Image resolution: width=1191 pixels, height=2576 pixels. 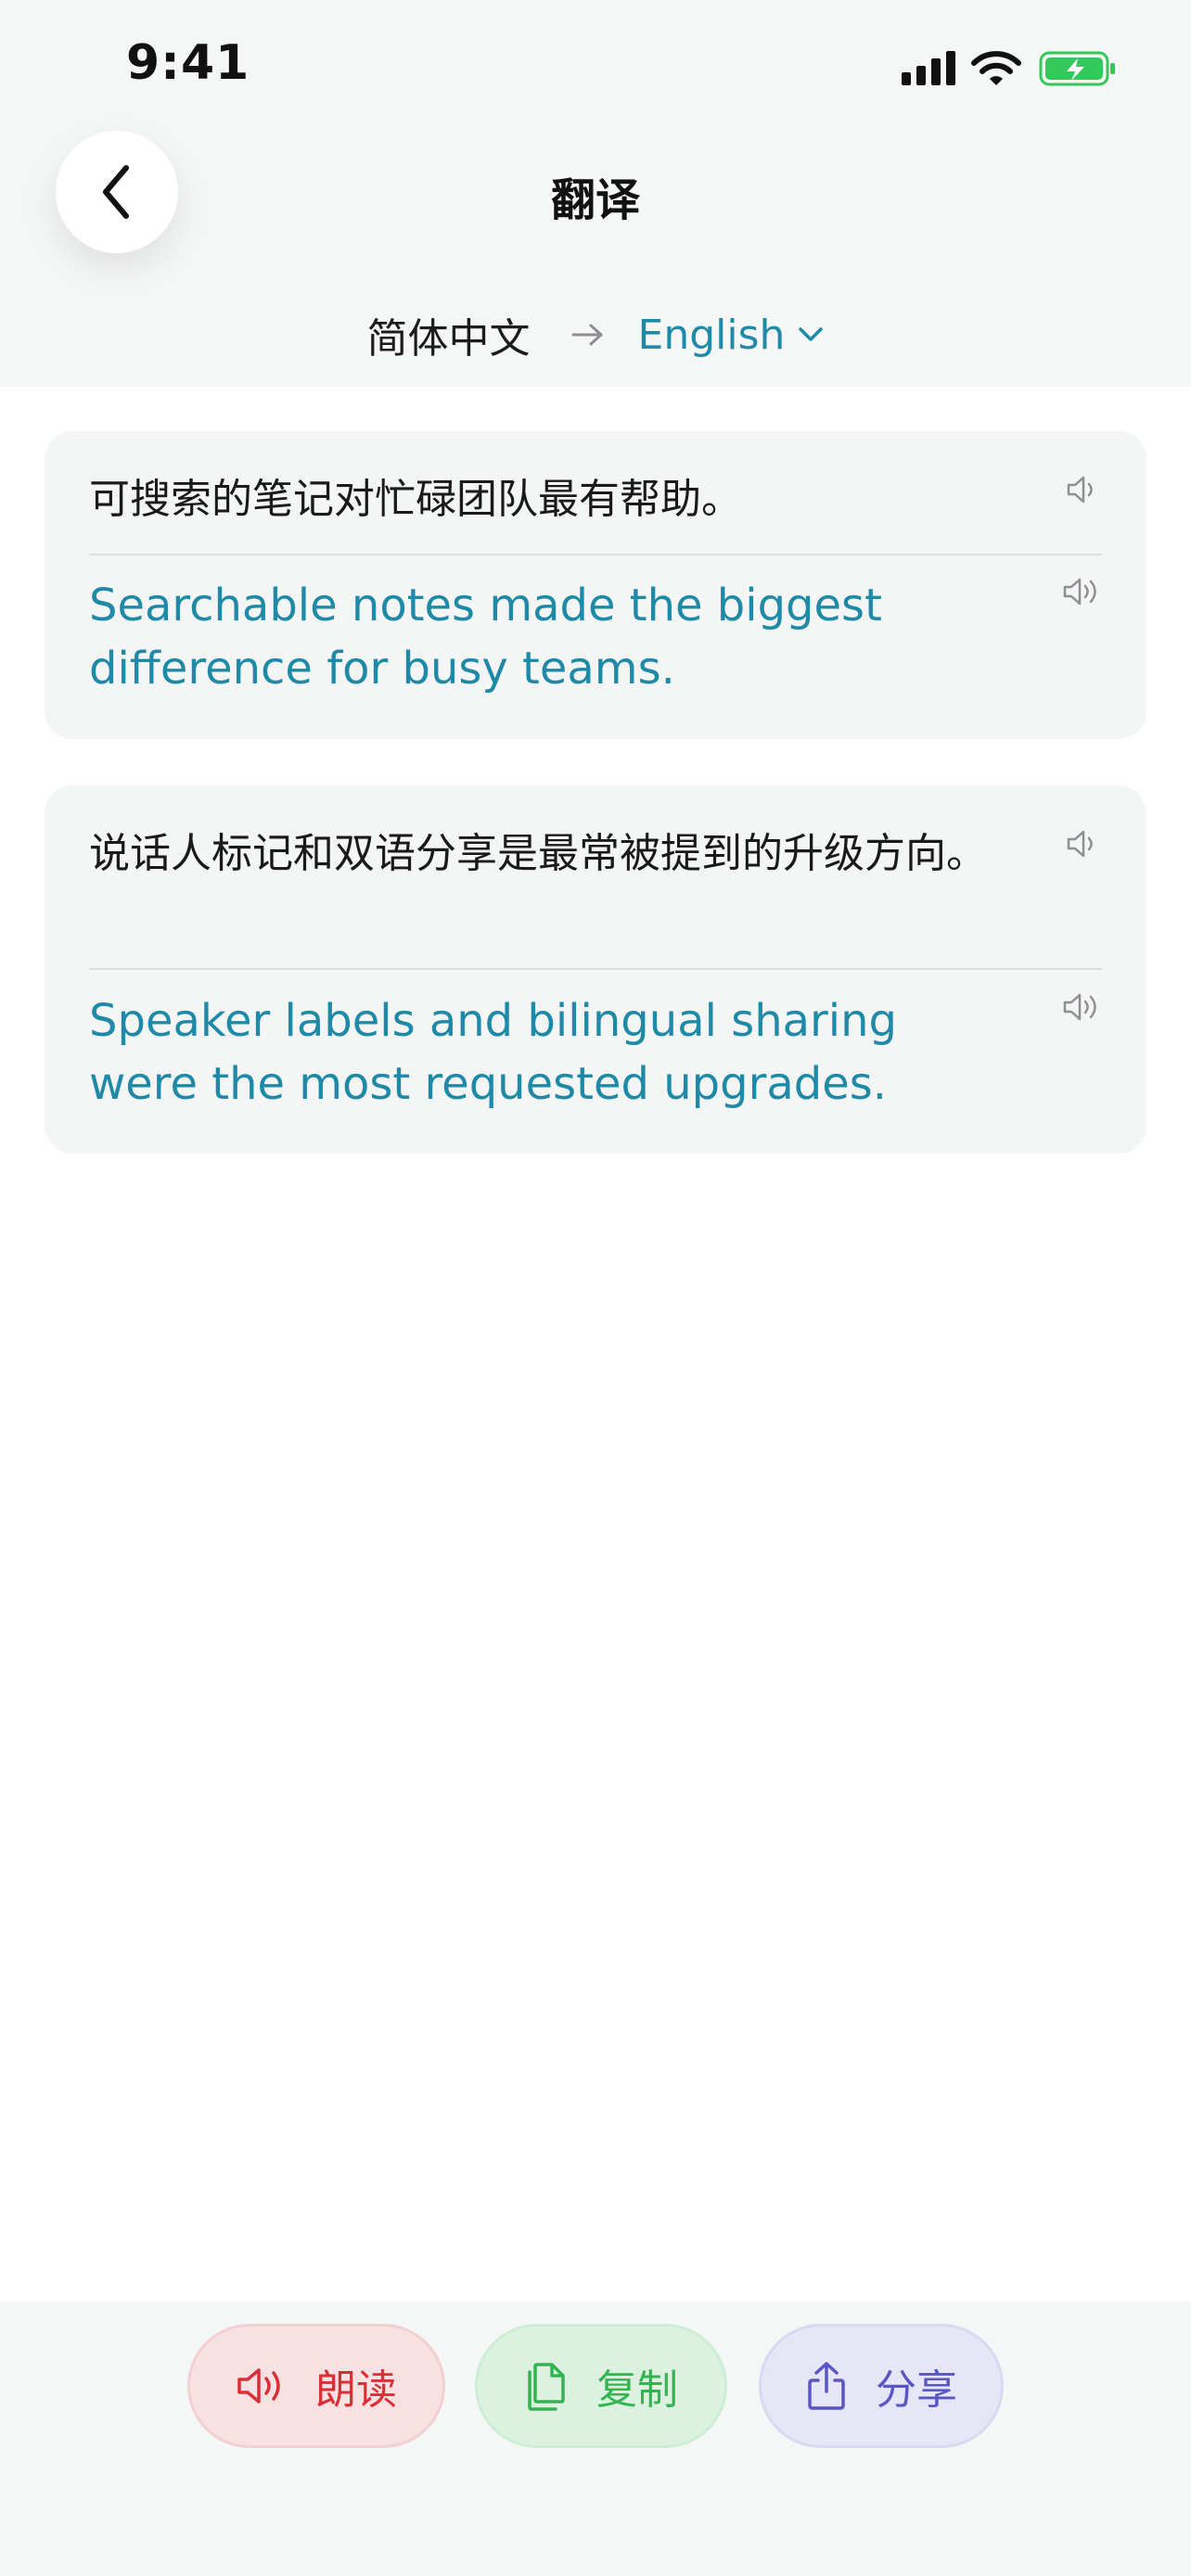 I want to click on arrow-right-icon, so click(x=588, y=335).